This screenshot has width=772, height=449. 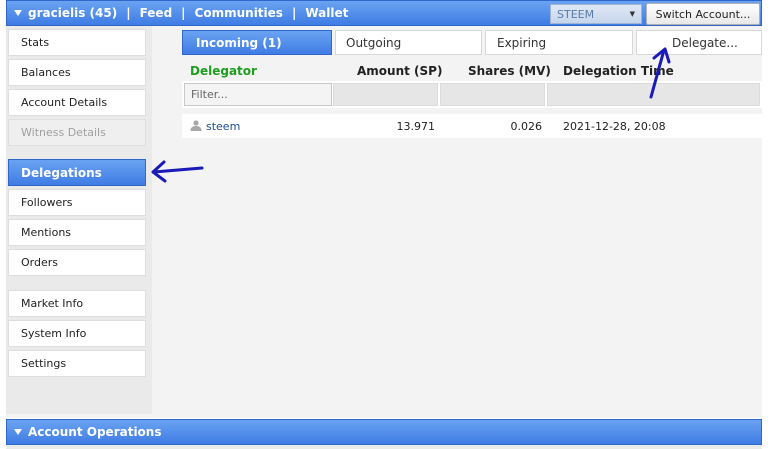 I want to click on sidebar-item-system-info: System Info, so click(x=77, y=333).